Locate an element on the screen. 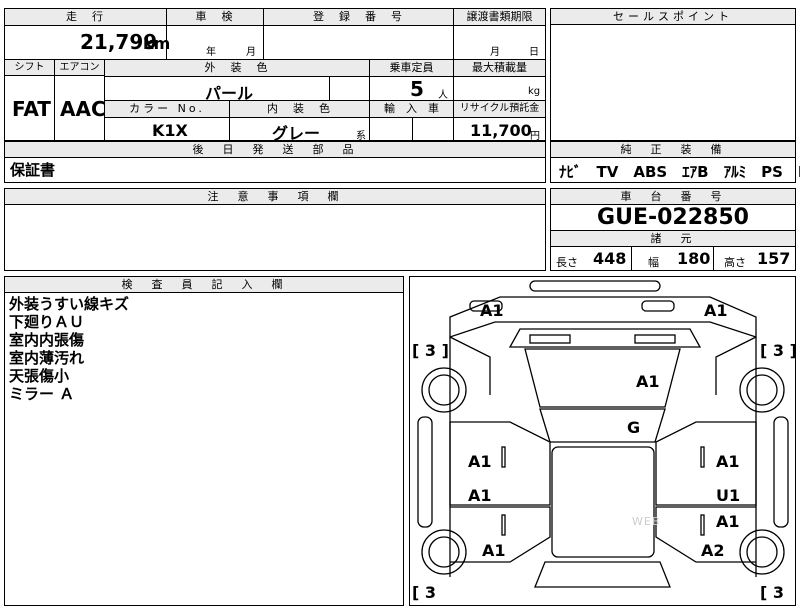 The height and width of the screenshot is (606, 800). interior-suffix: 系 is located at coordinates (361, 136).